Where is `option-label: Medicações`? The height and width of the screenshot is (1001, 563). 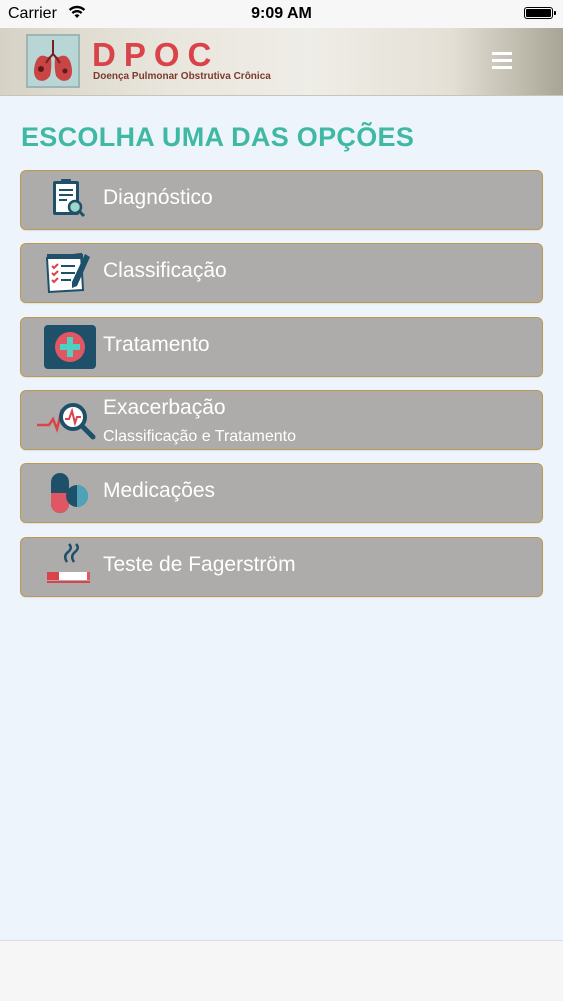
option-label: Medicações is located at coordinates (159, 490).